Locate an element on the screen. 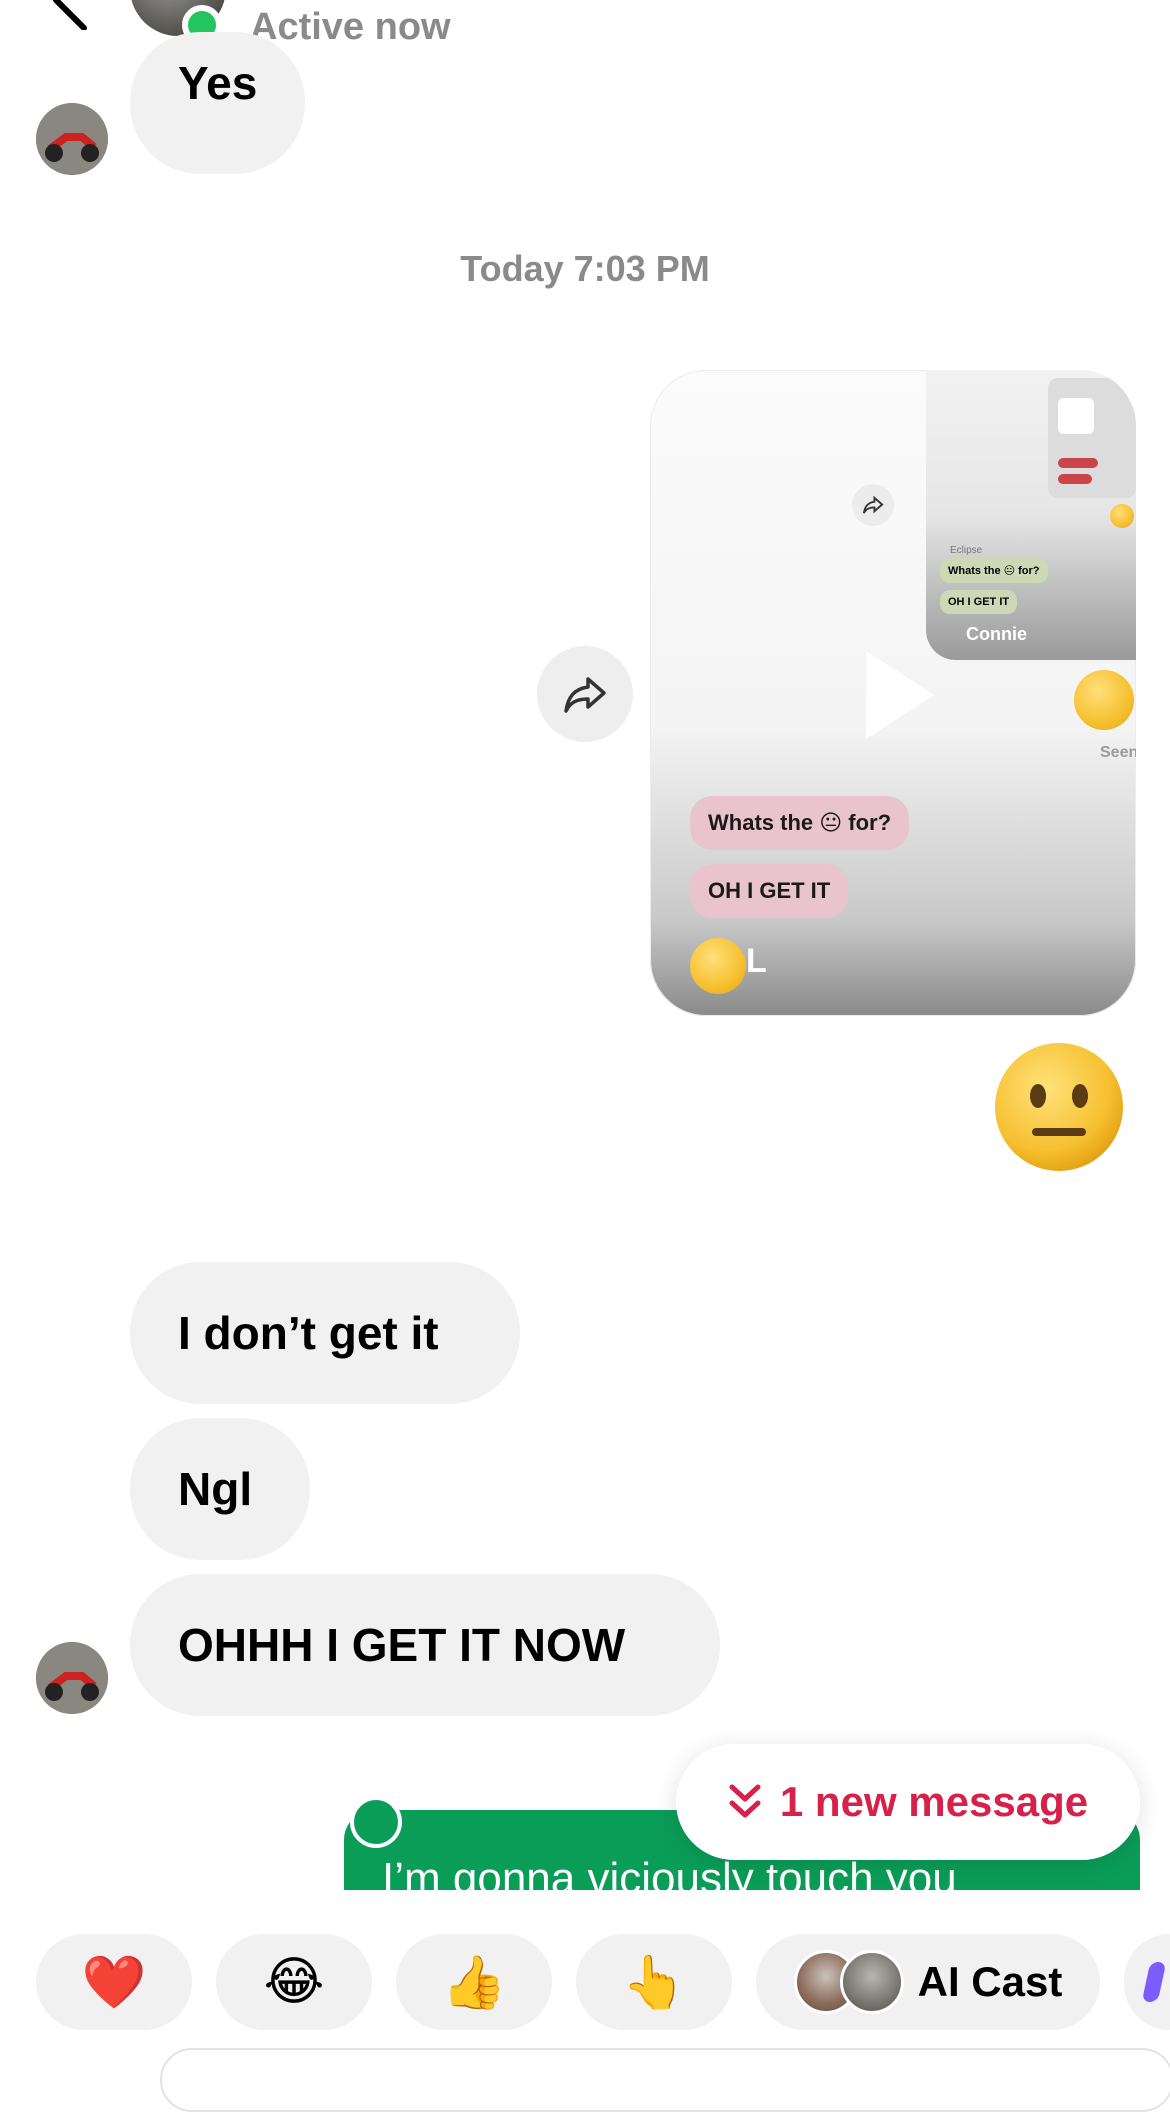 The height and width of the screenshot is (2112, 1170). reaction-thumbs-up: 👍 is located at coordinates (474, 1982).